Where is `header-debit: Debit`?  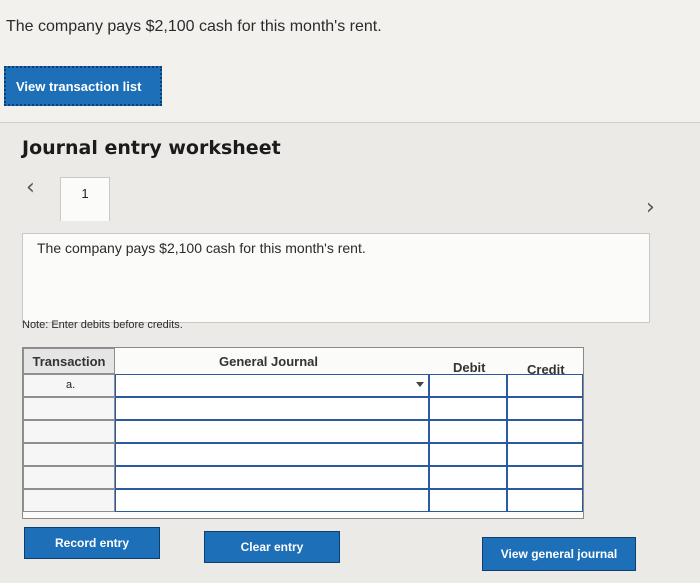 header-debit: Debit is located at coordinates (469, 367).